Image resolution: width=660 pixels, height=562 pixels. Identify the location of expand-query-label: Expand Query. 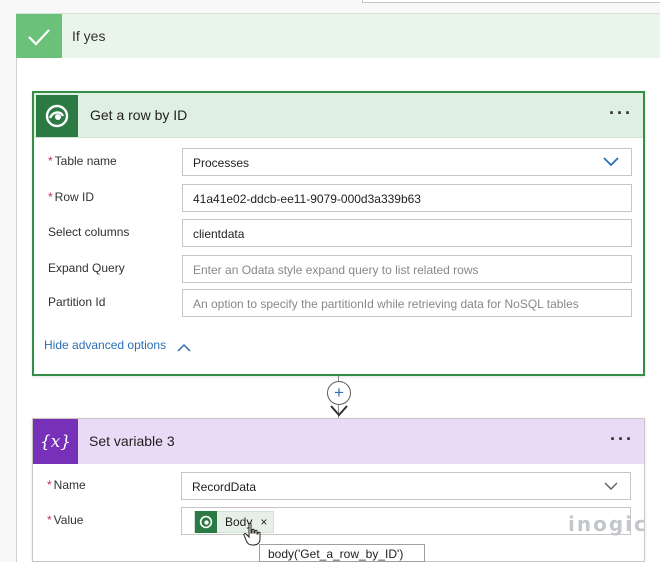
(86, 268).